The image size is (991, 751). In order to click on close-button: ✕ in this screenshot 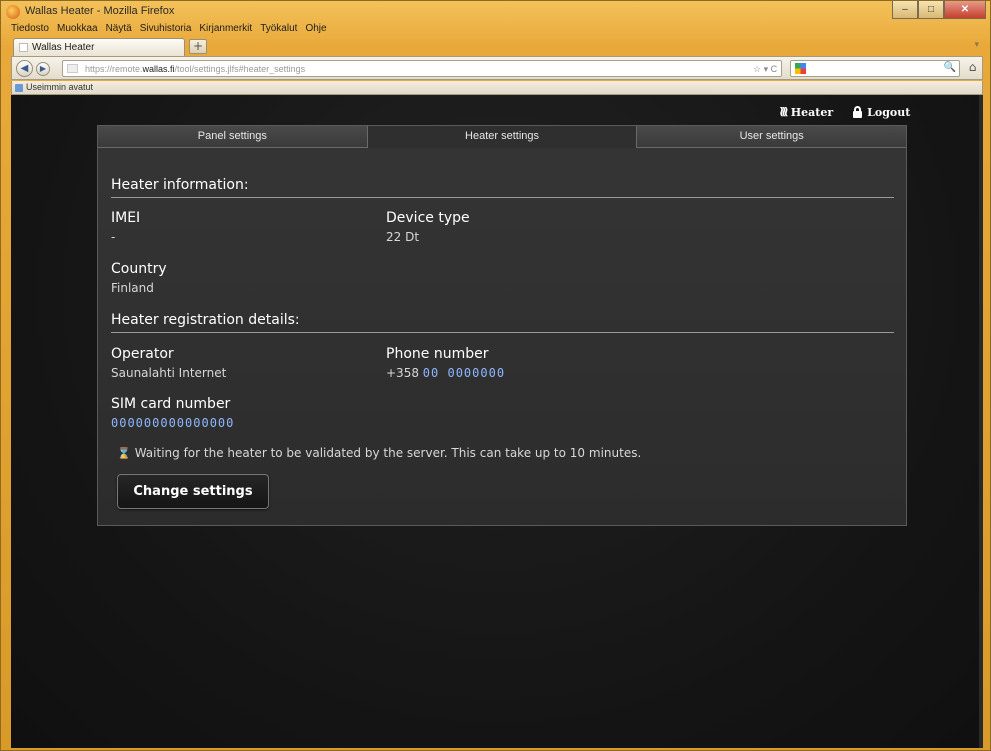, I will do `click(965, 10)`.